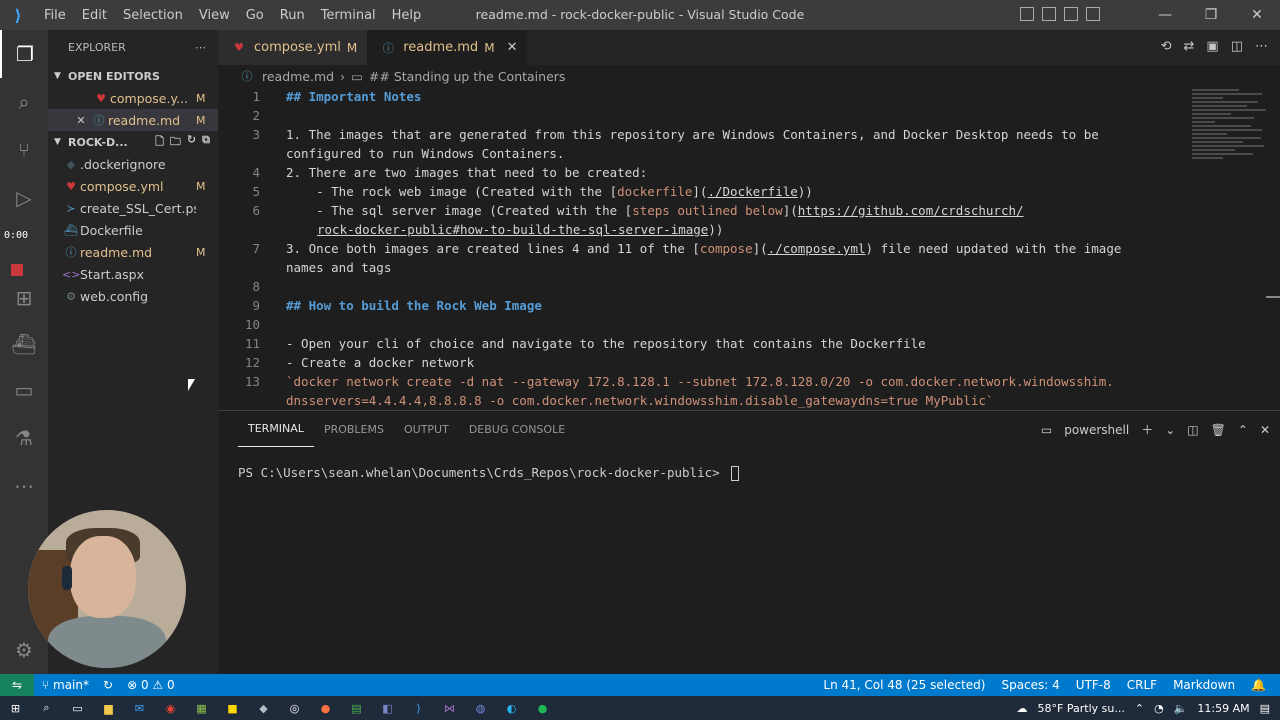  Describe the element at coordinates (159, 142) in the screenshot. I see `new-file-icon: 🗋` at that location.